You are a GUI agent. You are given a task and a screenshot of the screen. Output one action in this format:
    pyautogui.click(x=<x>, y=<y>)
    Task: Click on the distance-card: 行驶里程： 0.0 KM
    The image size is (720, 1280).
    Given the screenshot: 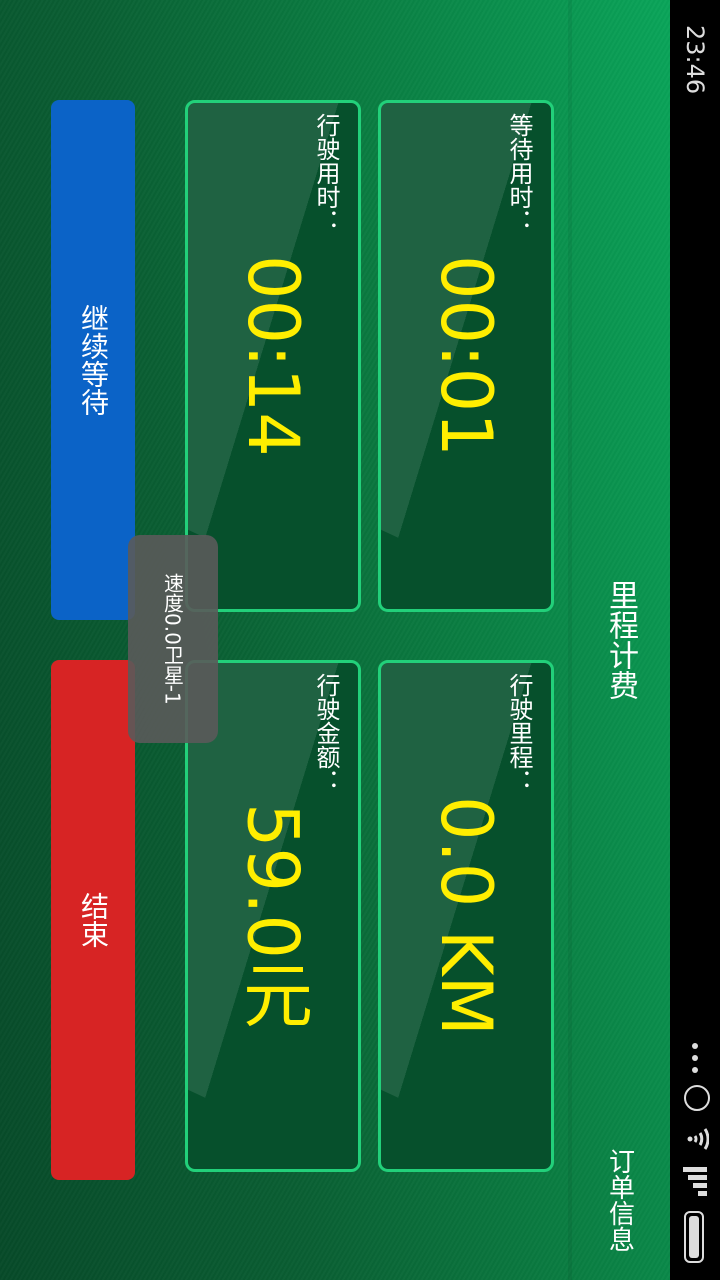 What is the action you would take?
    pyautogui.click(x=466, y=916)
    